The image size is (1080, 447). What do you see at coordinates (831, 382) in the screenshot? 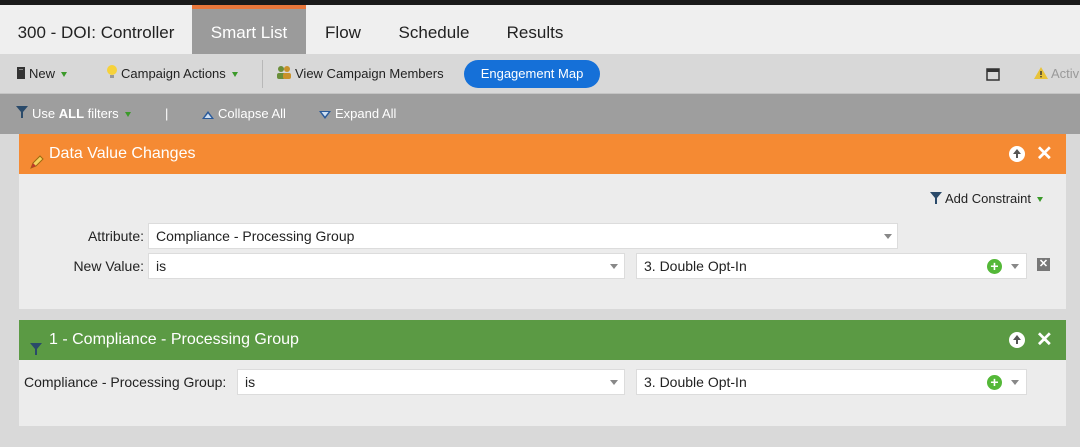
I see `filter-value-select: 3. Double Opt-In +` at bounding box center [831, 382].